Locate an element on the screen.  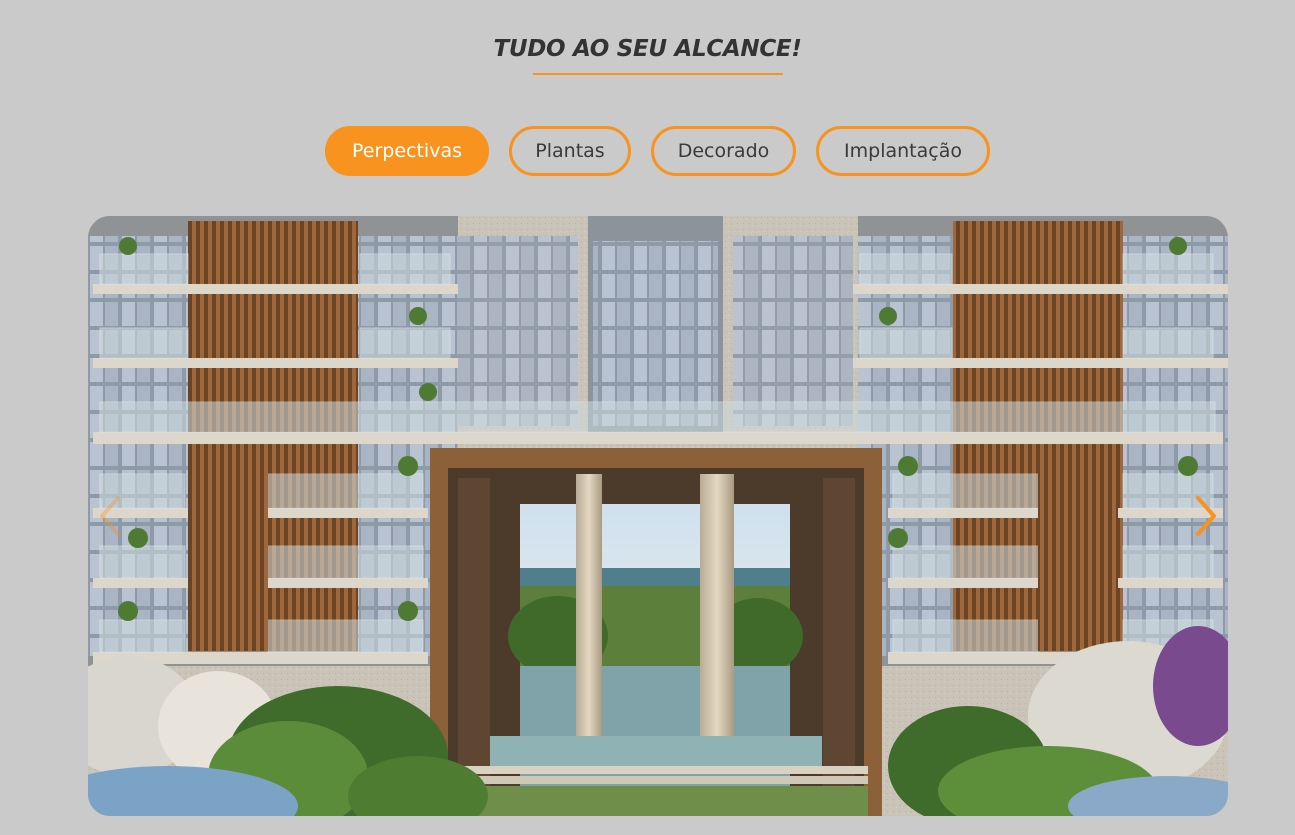
tab-plantas: Plantas is located at coordinates (570, 151).